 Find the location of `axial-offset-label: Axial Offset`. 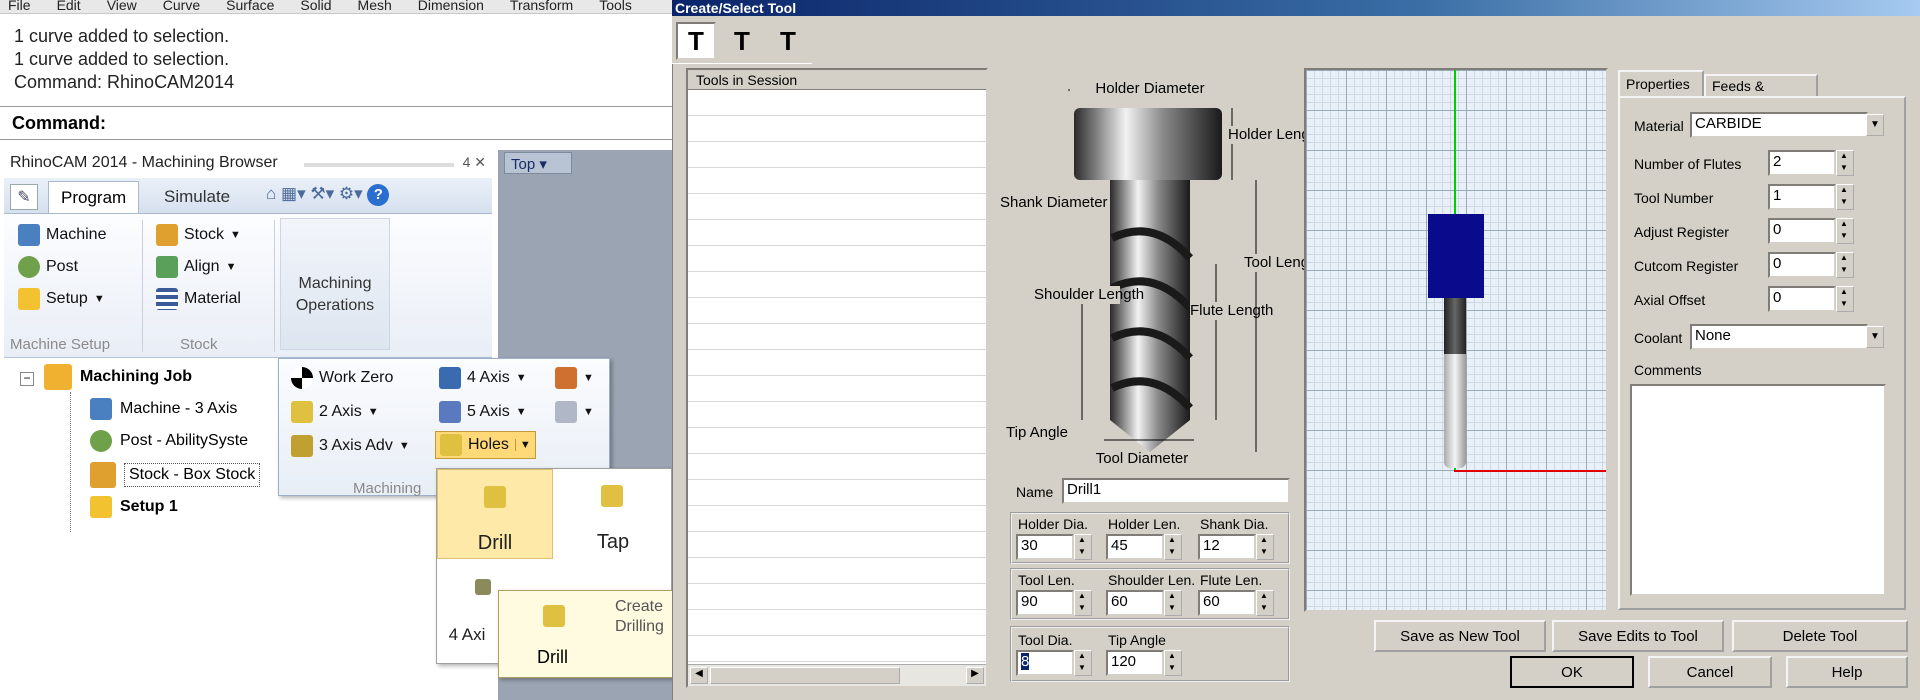

axial-offset-label: Axial Offset is located at coordinates (1670, 300).